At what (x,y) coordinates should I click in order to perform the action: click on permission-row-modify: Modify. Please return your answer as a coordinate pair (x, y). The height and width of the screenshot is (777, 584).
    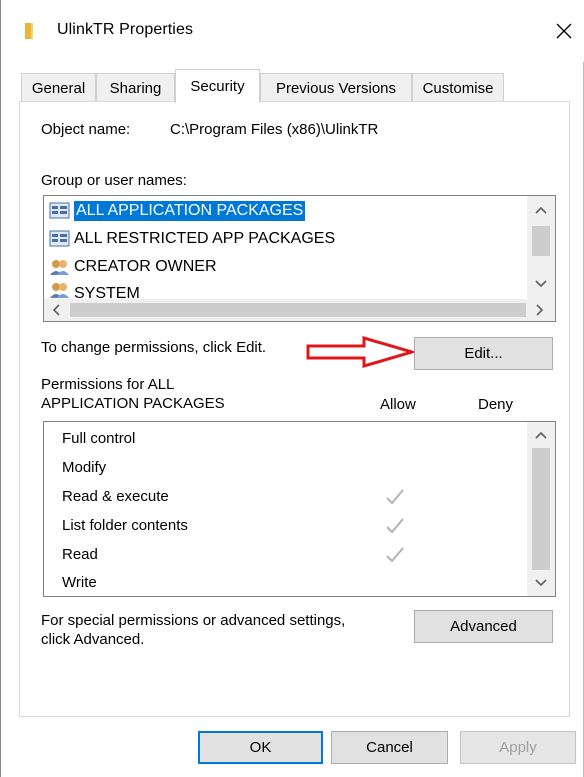
    Looking at the image, I should click on (297, 468).